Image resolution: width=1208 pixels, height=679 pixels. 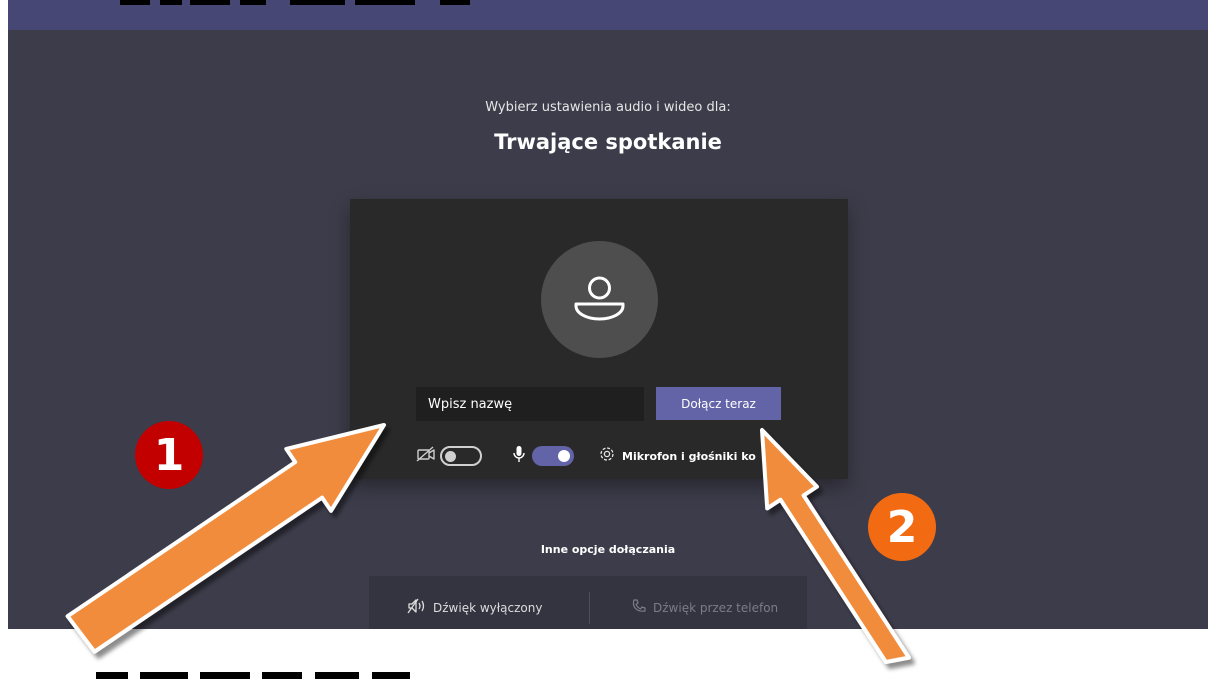 I want to click on arrow-1-to-name-input, so click(x=225, y=538).